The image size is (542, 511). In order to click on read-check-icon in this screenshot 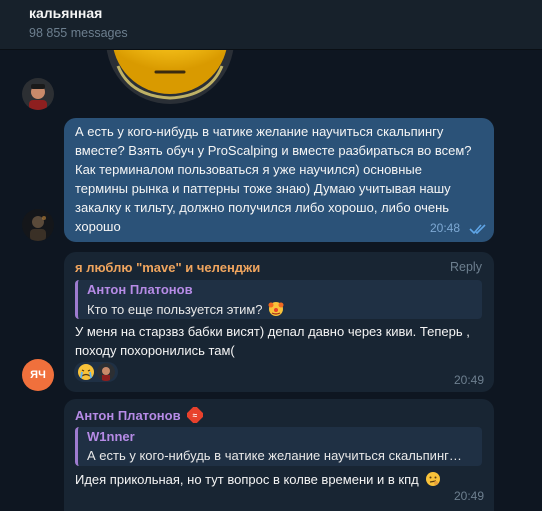, I will do `click(478, 231)`.